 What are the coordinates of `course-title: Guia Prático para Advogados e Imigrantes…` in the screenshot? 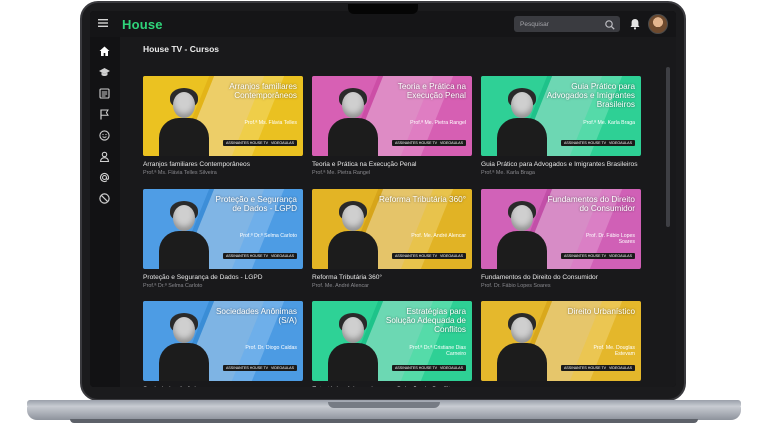 It's located at (561, 165).